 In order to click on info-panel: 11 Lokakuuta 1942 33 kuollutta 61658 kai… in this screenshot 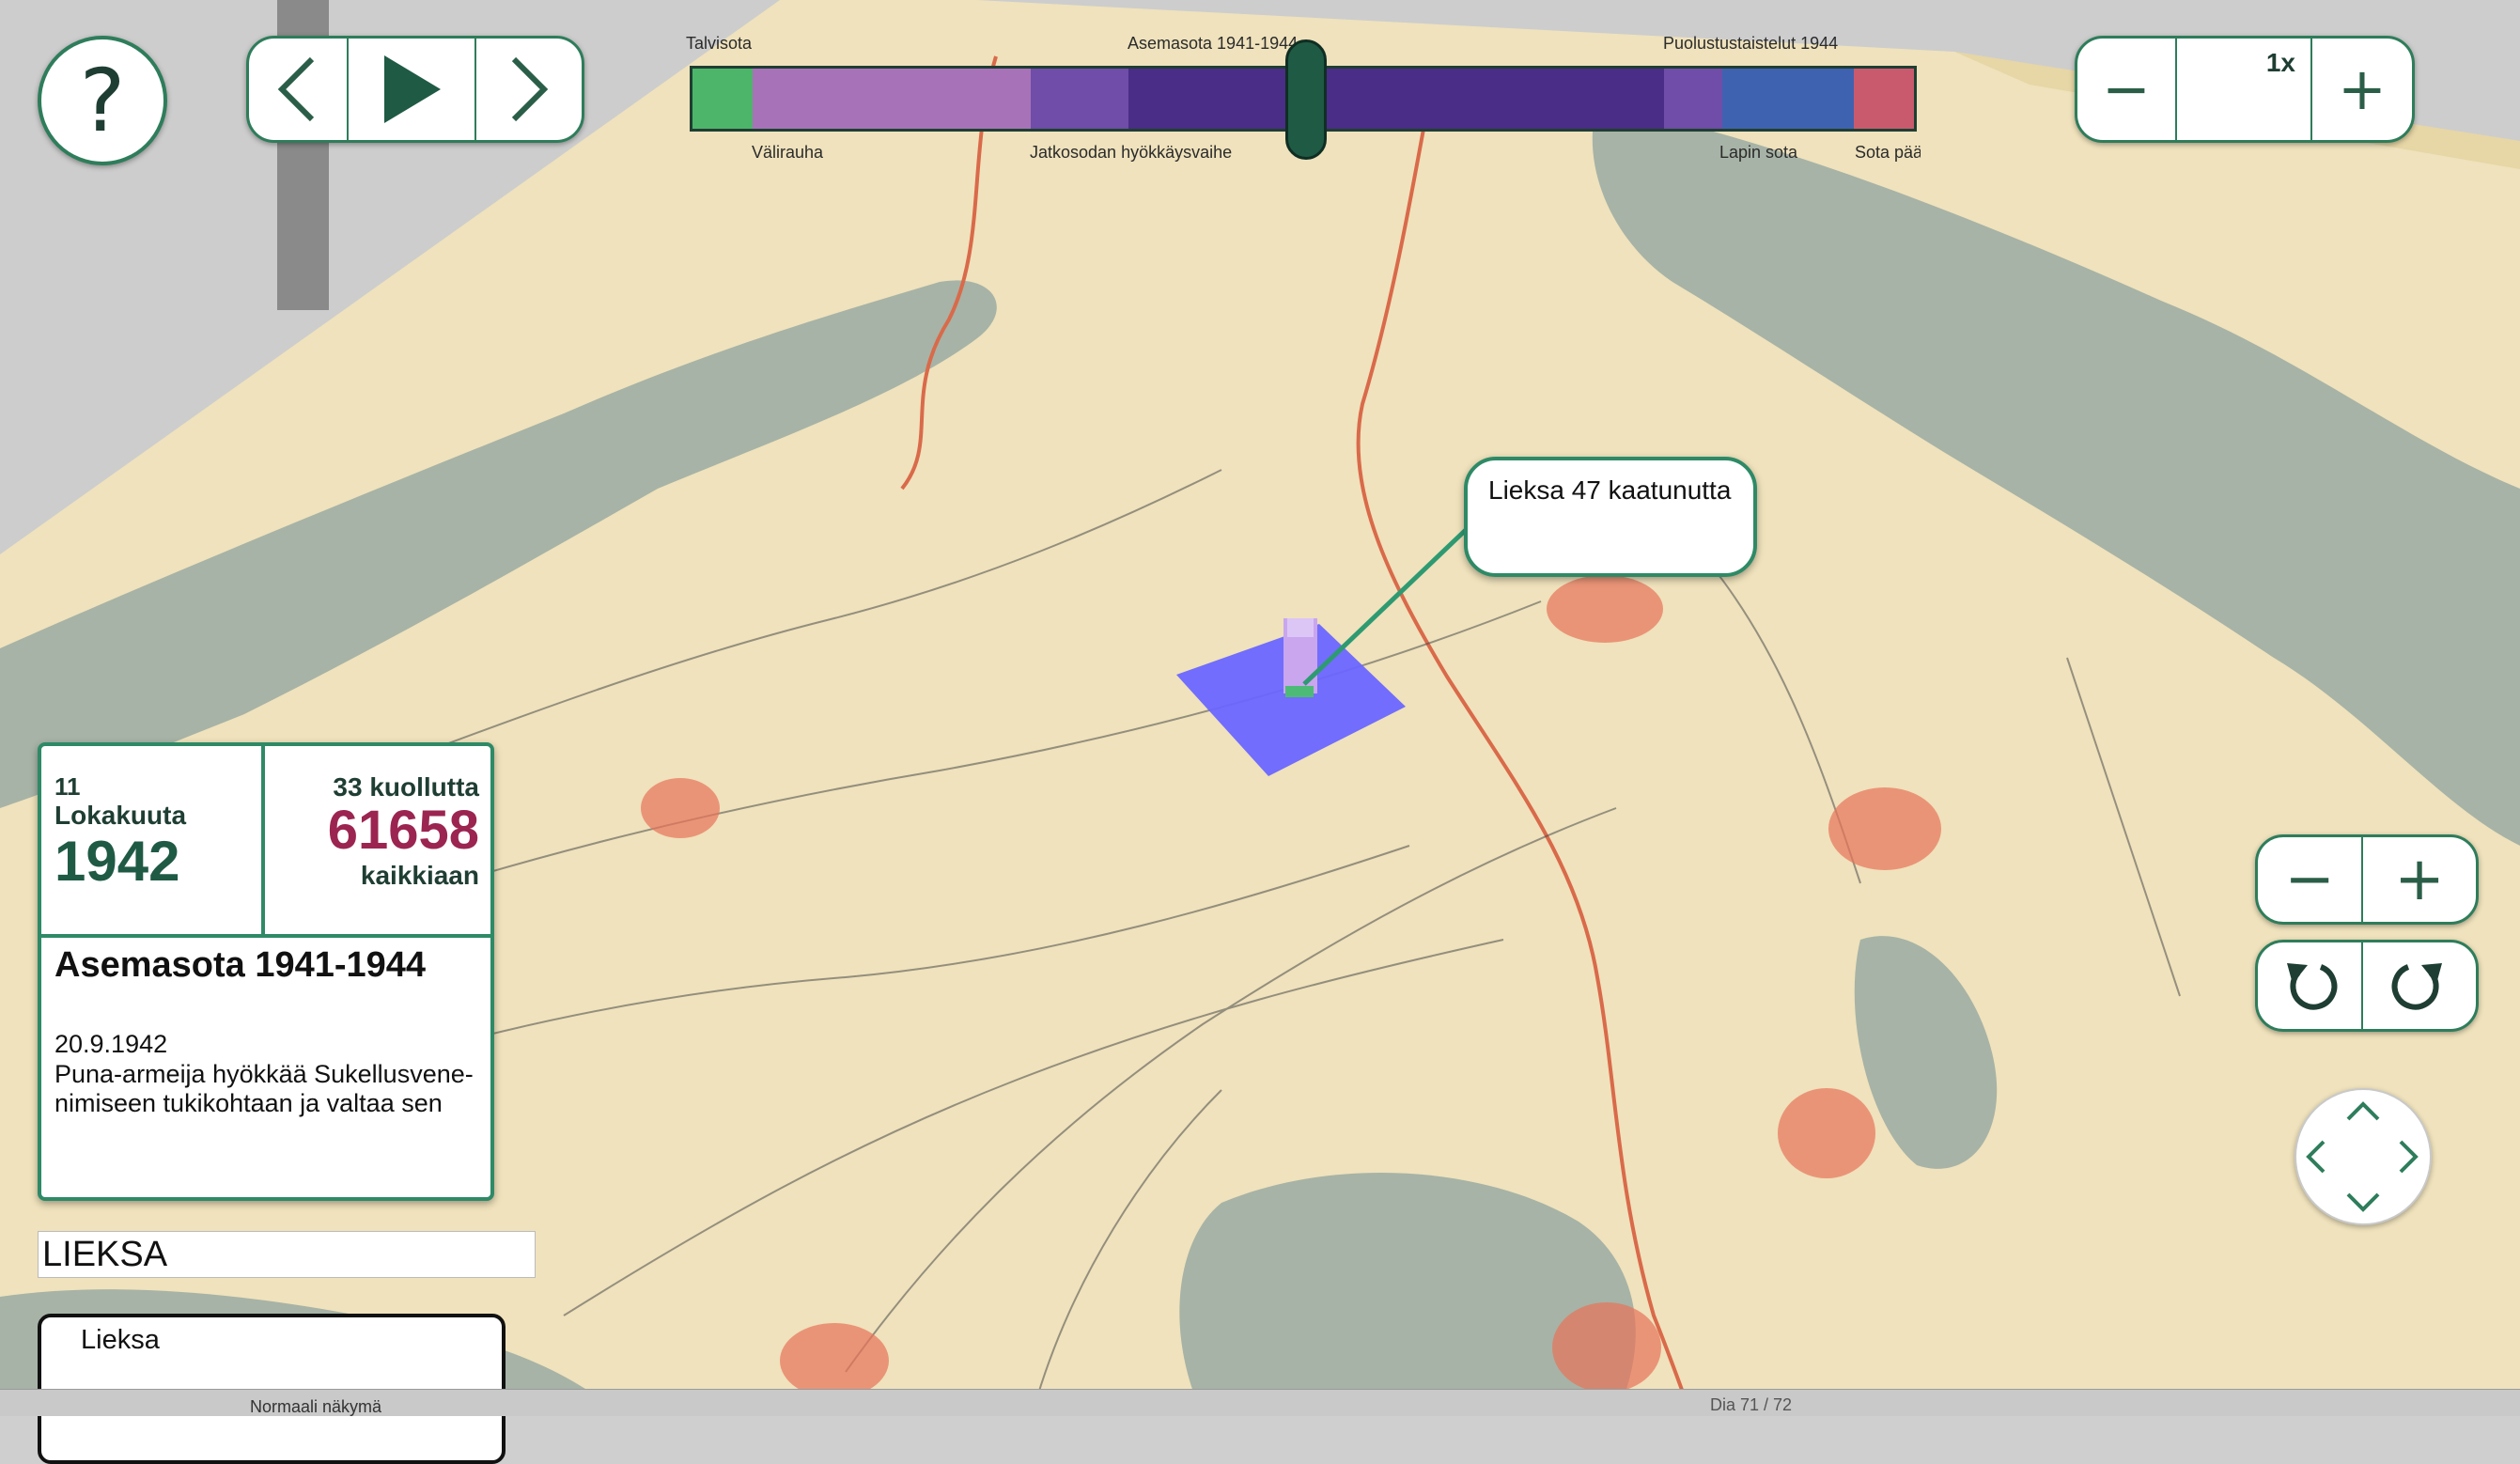, I will do `click(266, 971)`.